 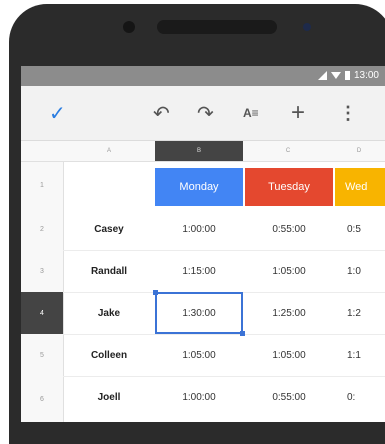 What do you see at coordinates (42, 185) in the screenshot?
I see `row-number: 1` at bounding box center [42, 185].